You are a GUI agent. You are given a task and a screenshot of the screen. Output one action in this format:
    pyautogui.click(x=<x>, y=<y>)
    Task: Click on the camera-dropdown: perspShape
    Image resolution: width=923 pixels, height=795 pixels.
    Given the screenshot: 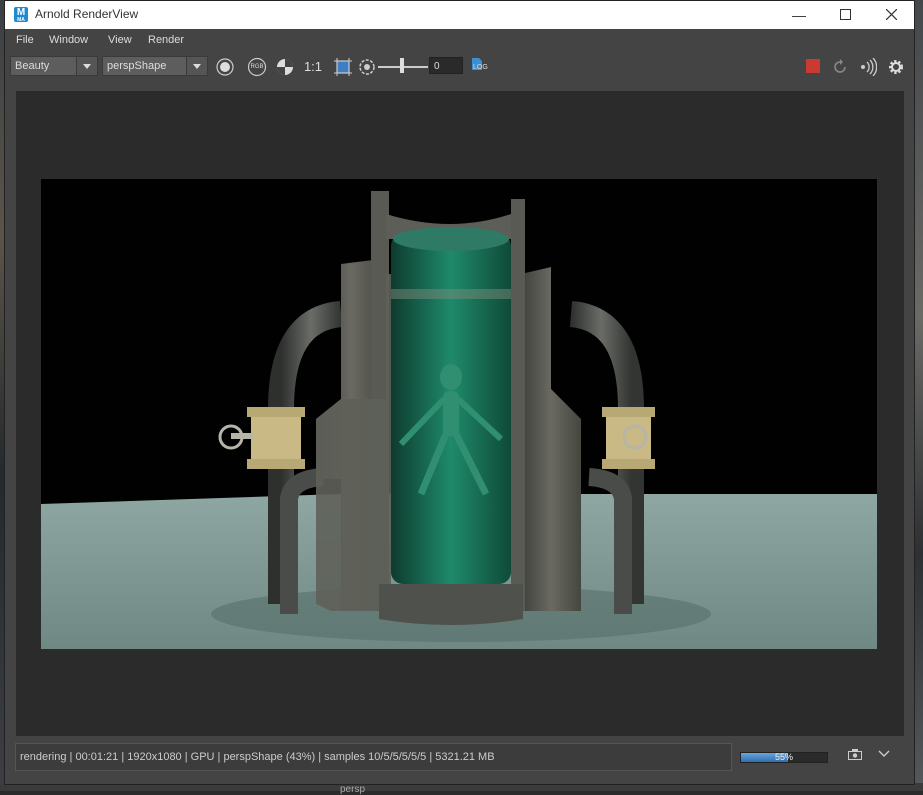 What is the action you would take?
    pyautogui.click(x=155, y=66)
    